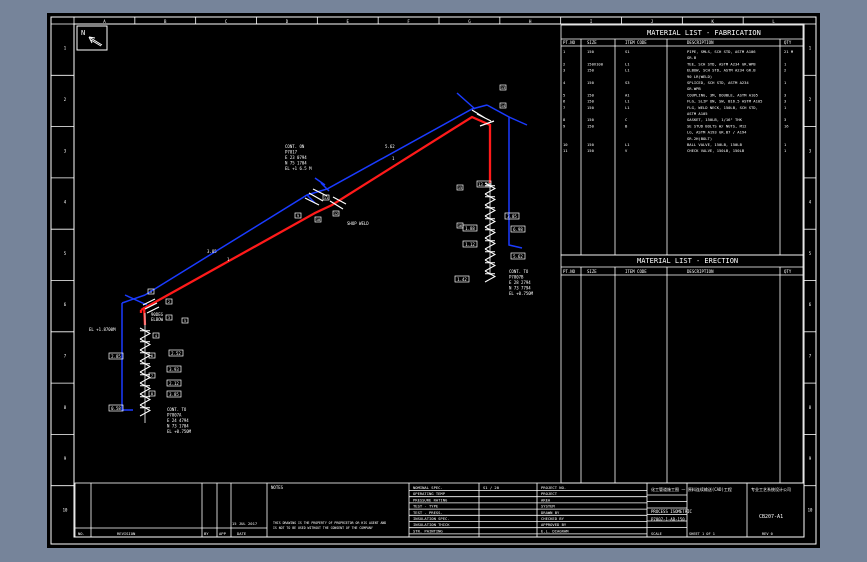  What do you see at coordinates (169, 302) in the screenshot?
I see `part-tag-number: 2` at bounding box center [169, 302].